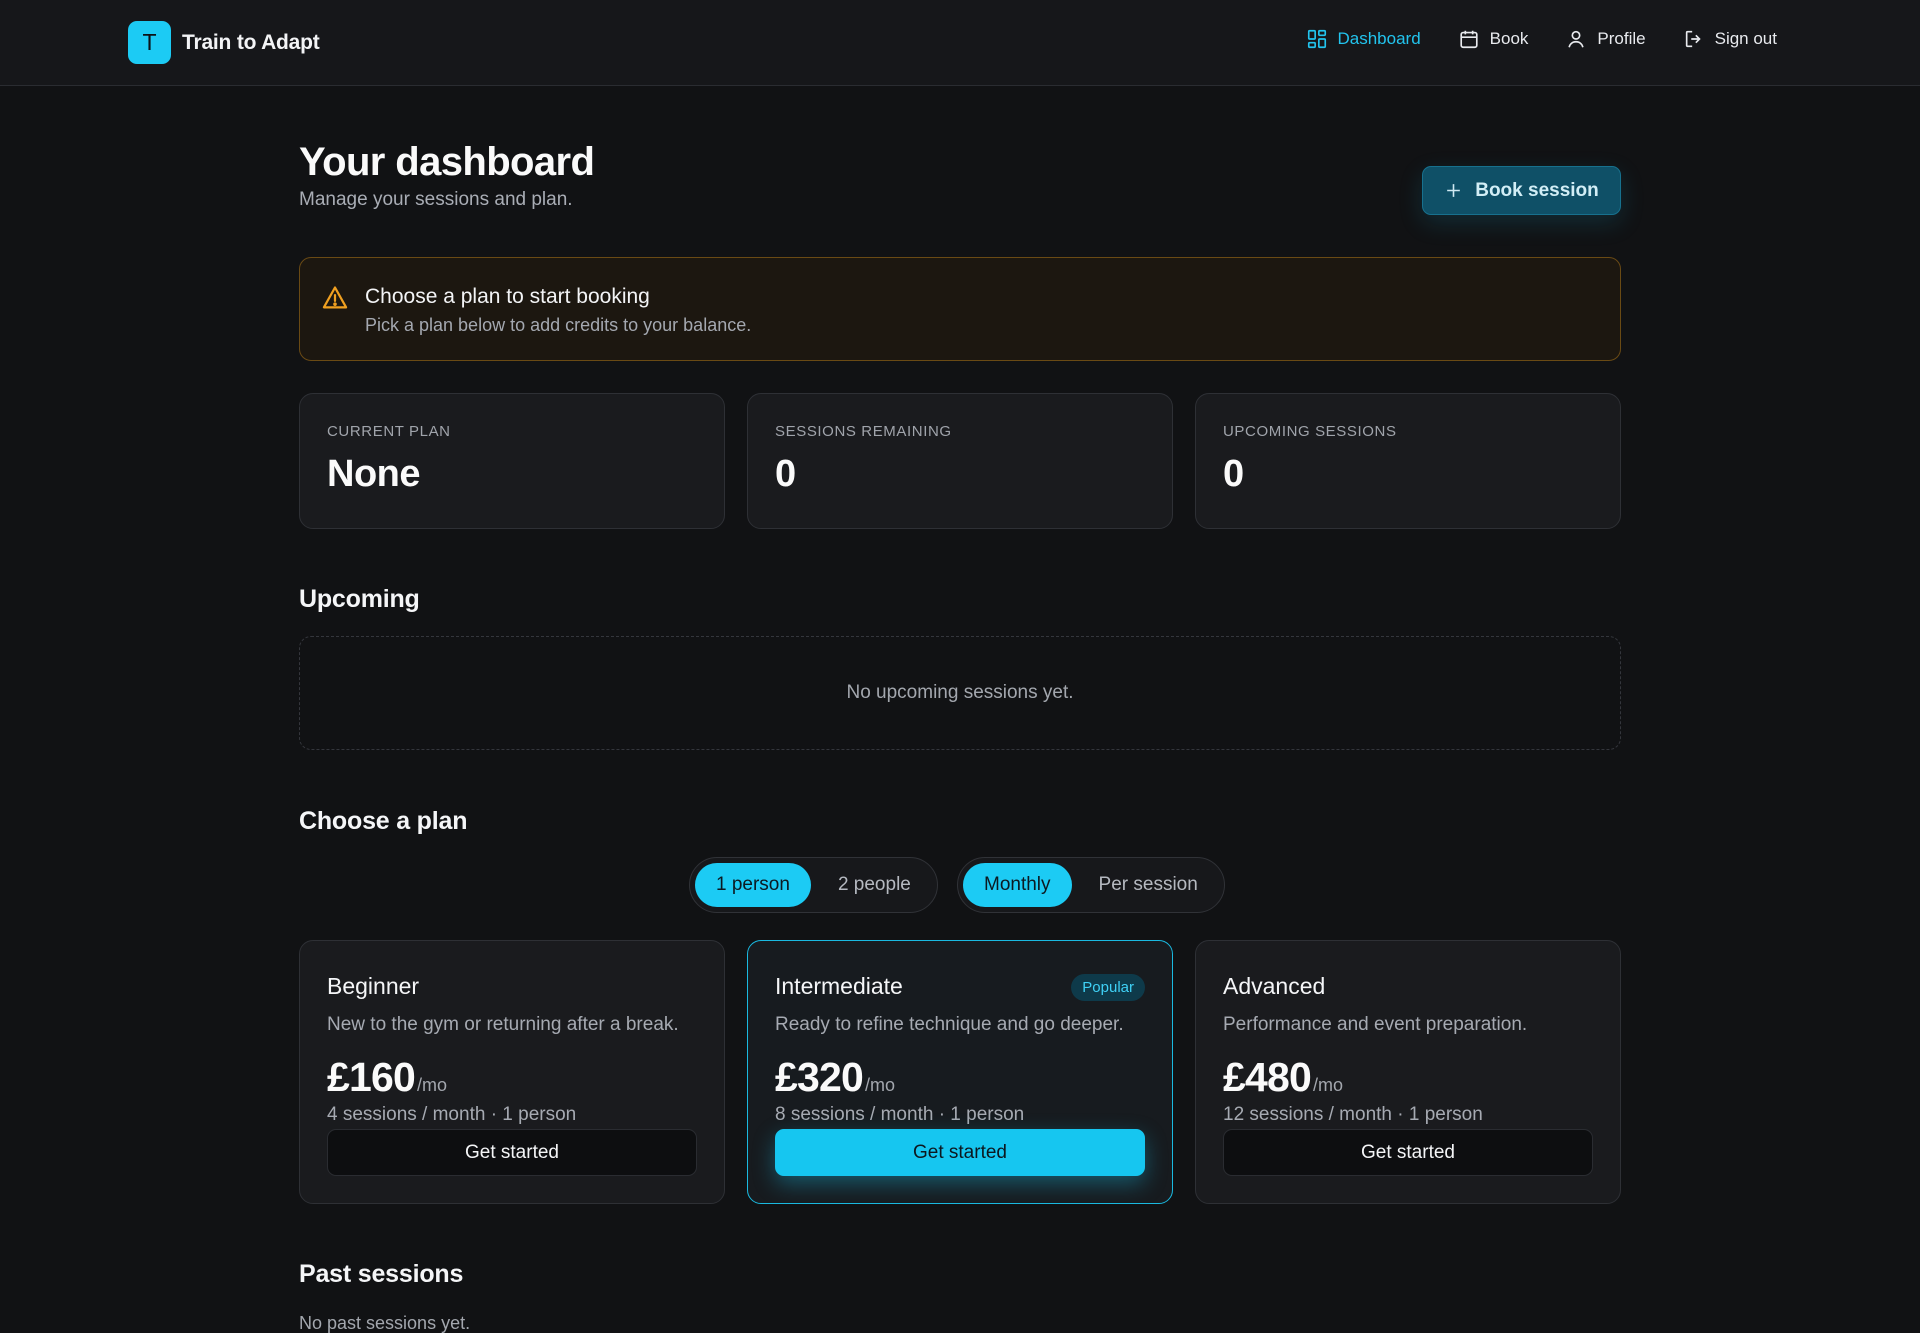 The height and width of the screenshot is (1333, 1920). I want to click on book-session-button: Book session, so click(1521, 190).